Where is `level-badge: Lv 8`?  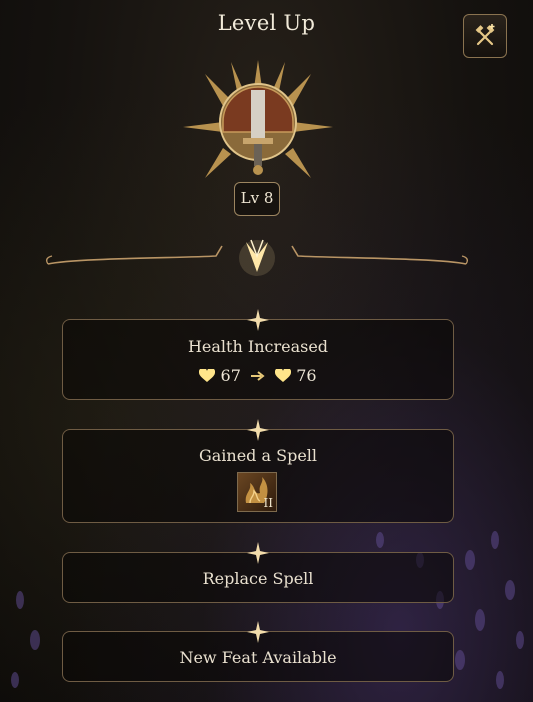 level-badge: Lv 8 is located at coordinates (257, 199).